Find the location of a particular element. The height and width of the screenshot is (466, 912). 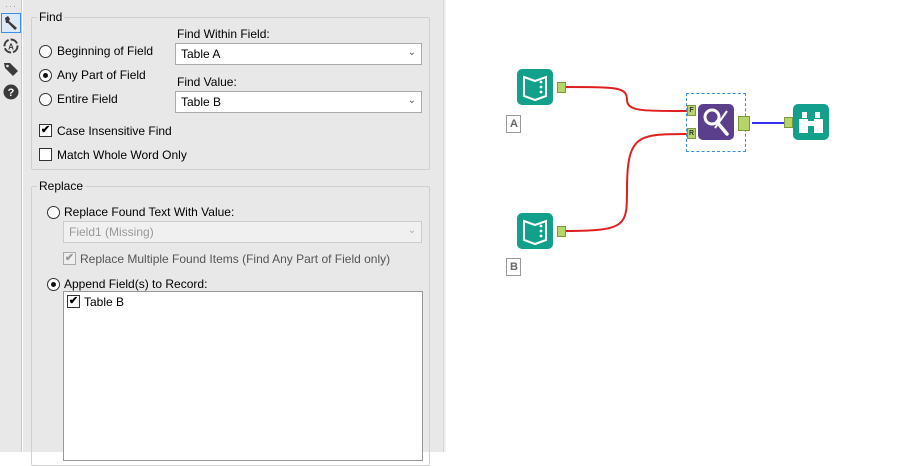

input-a-label: A is located at coordinates (513, 124).